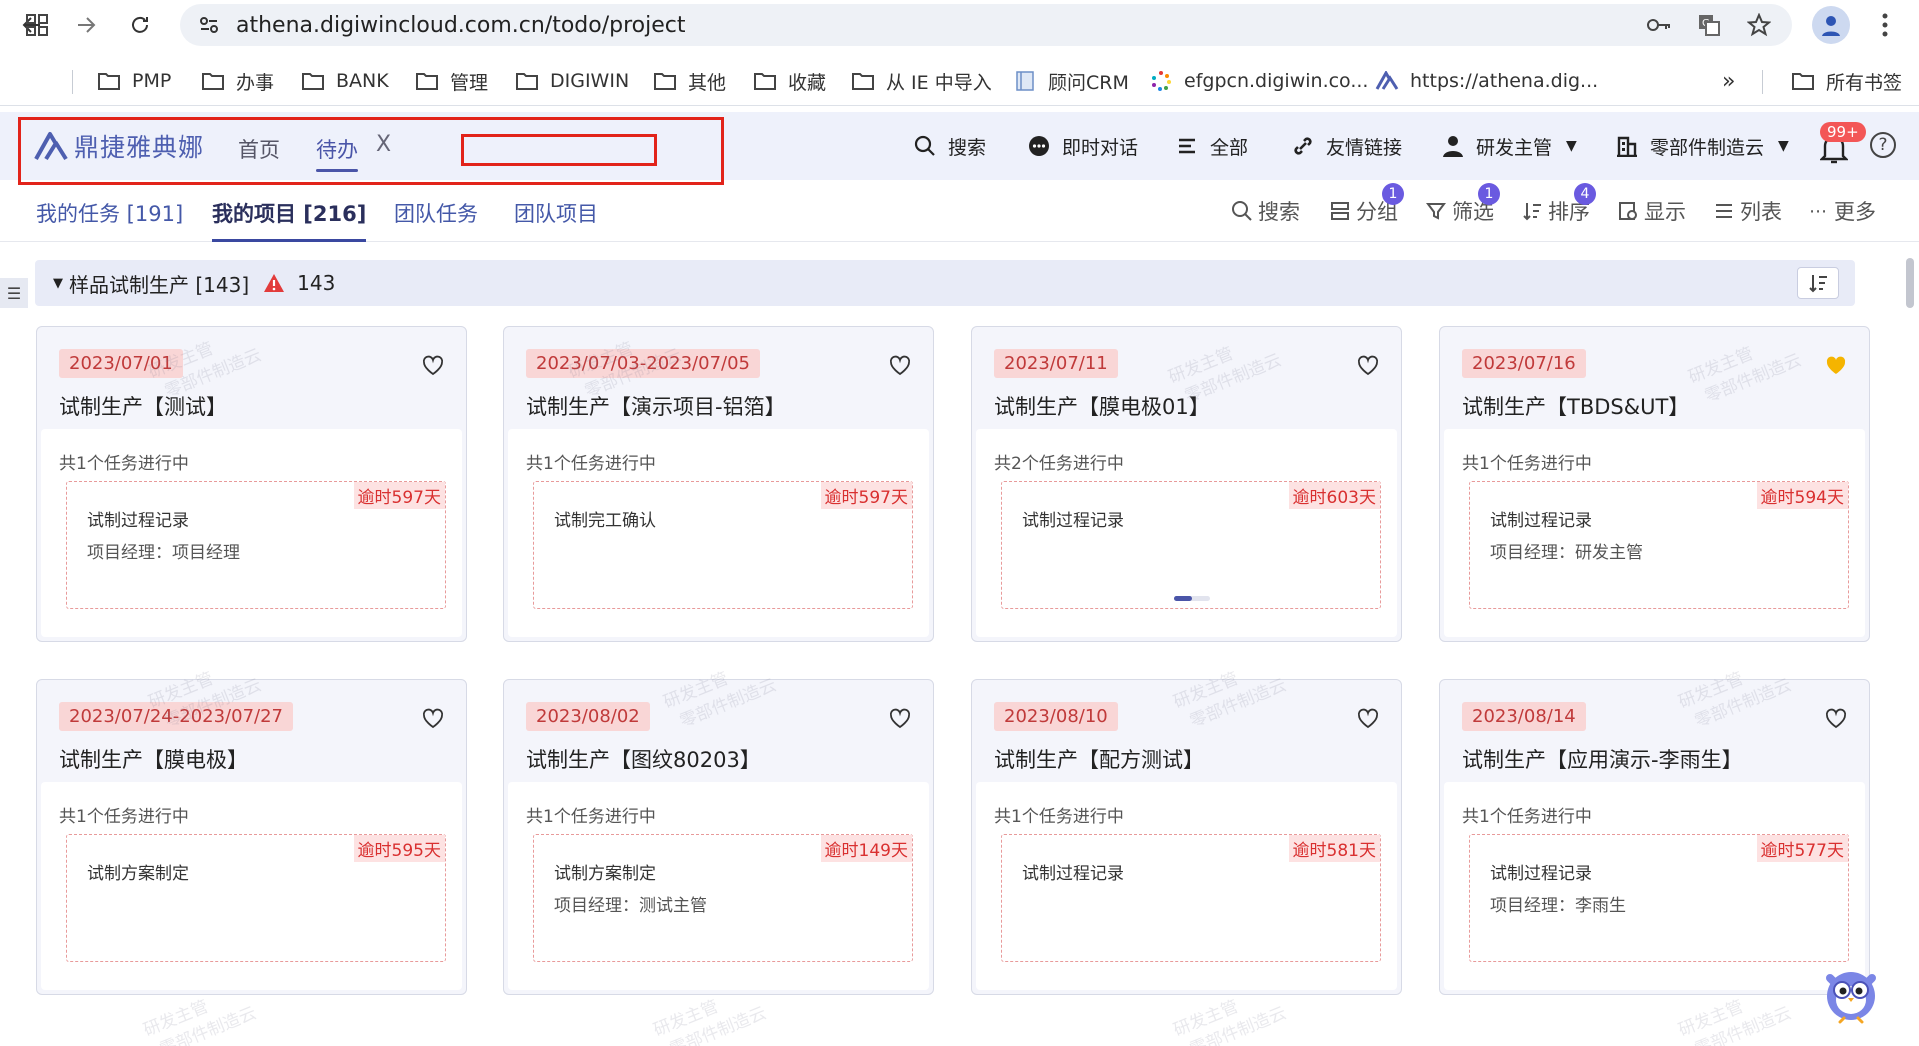  What do you see at coordinates (1025, 81) in the screenshot?
I see `page-icon` at bounding box center [1025, 81].